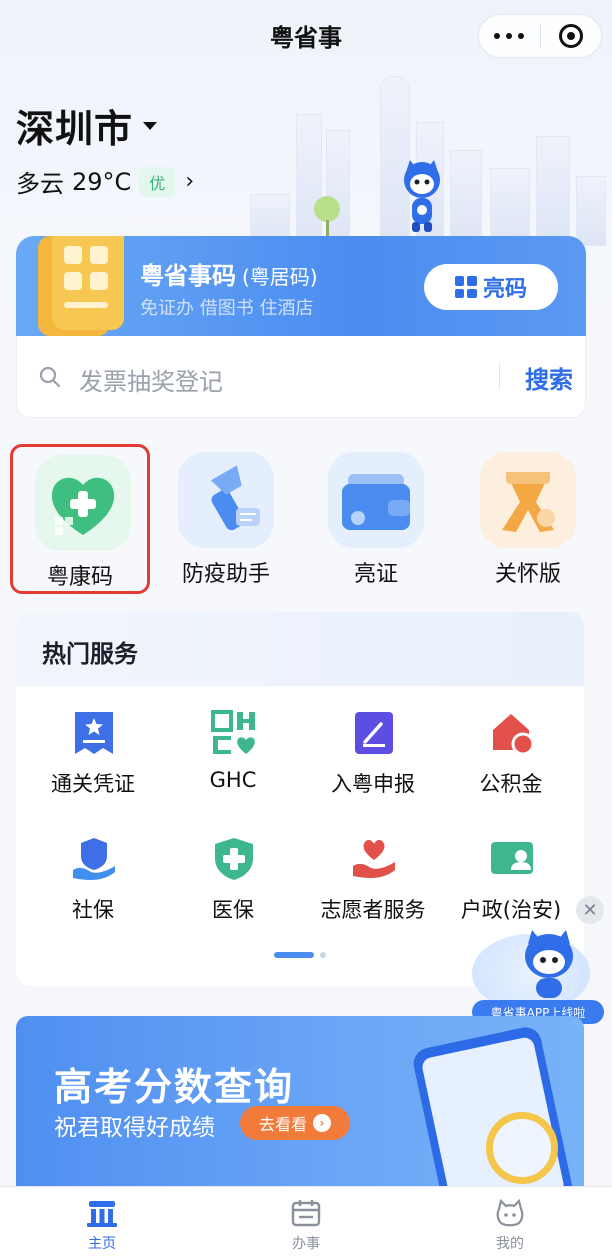  What do you see at coordinates (511, 784) in the screenshot?
I see `service-label: 公积金` at bounding box center [511, 784].